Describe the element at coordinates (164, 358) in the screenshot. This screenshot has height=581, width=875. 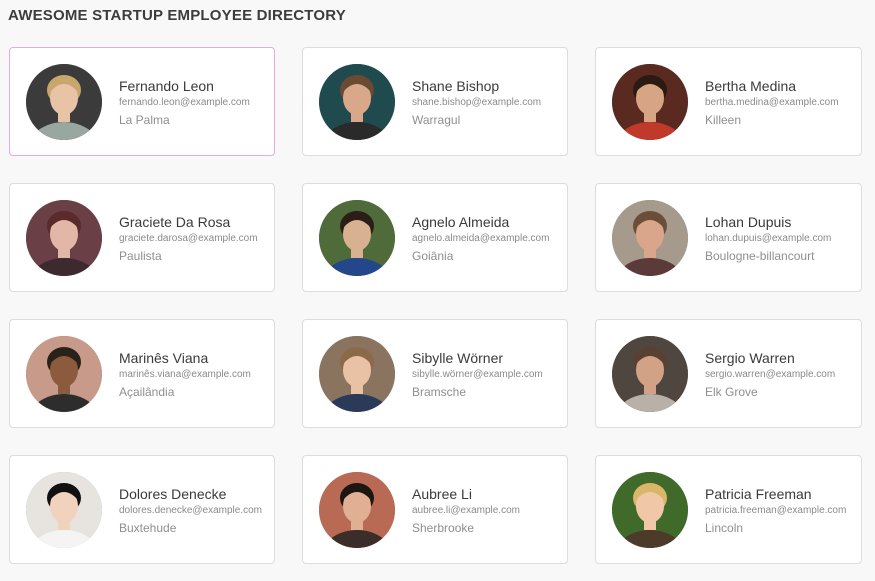
I see `employee-name: Marinês Viana` at that location.